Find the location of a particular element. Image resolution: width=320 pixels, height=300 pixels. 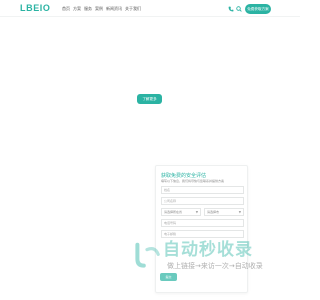

top-header: LBEIO 首页 方案 服务 案例 新闻资讯 关于我们 免费获取方案 is located at coordinates (150, 8).